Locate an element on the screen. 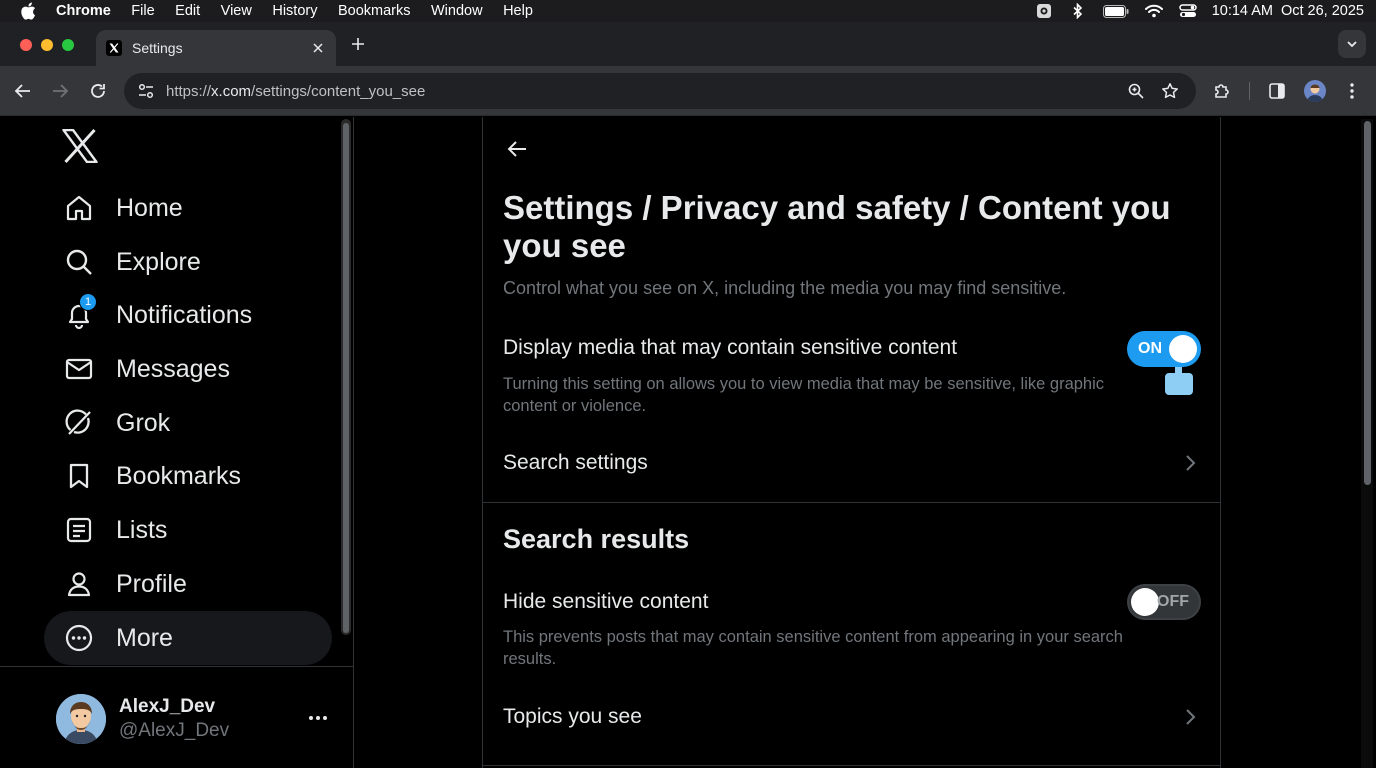 Image resolution: width=1376 pixels, height=768 pixels. avatar is located at coordinates (81, 719).